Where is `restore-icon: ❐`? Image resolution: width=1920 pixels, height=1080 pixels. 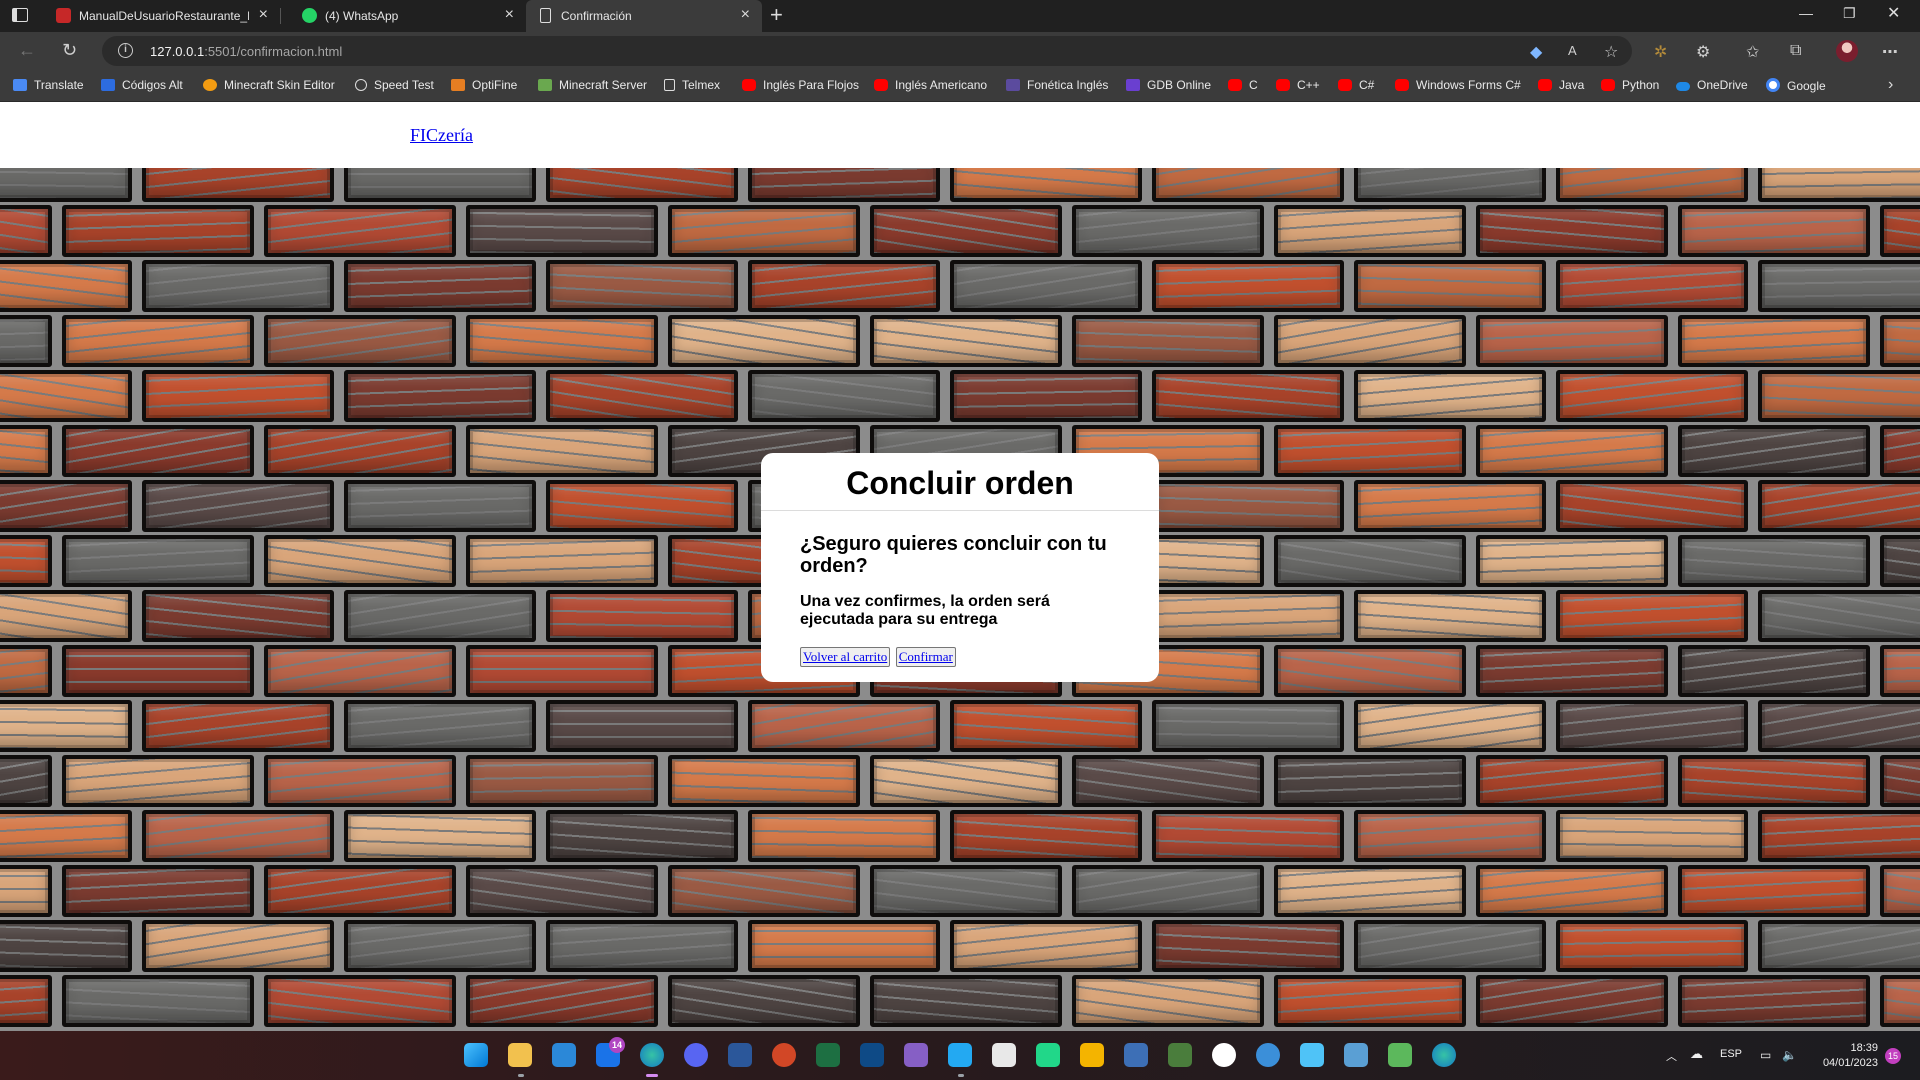
restore-icon: ❐ is located at coordinates (1849, 13).